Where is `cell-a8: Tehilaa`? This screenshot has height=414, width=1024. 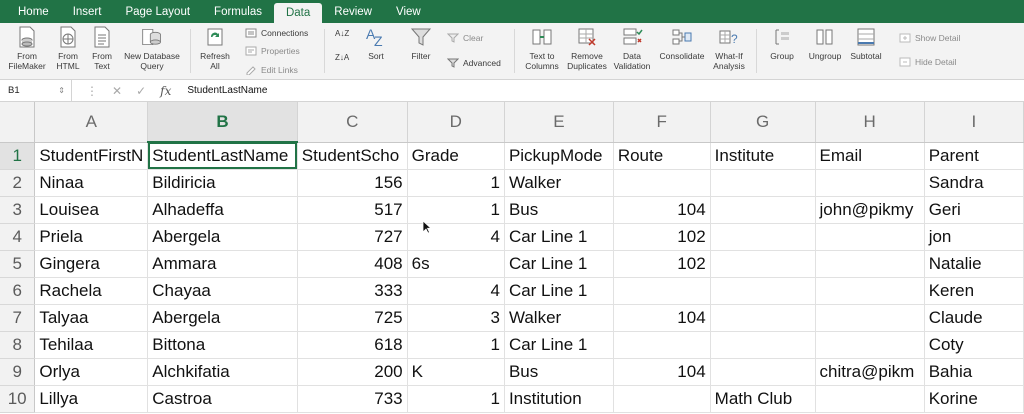
cell-a8: Tehilaa is located at coordinates (91, 345).